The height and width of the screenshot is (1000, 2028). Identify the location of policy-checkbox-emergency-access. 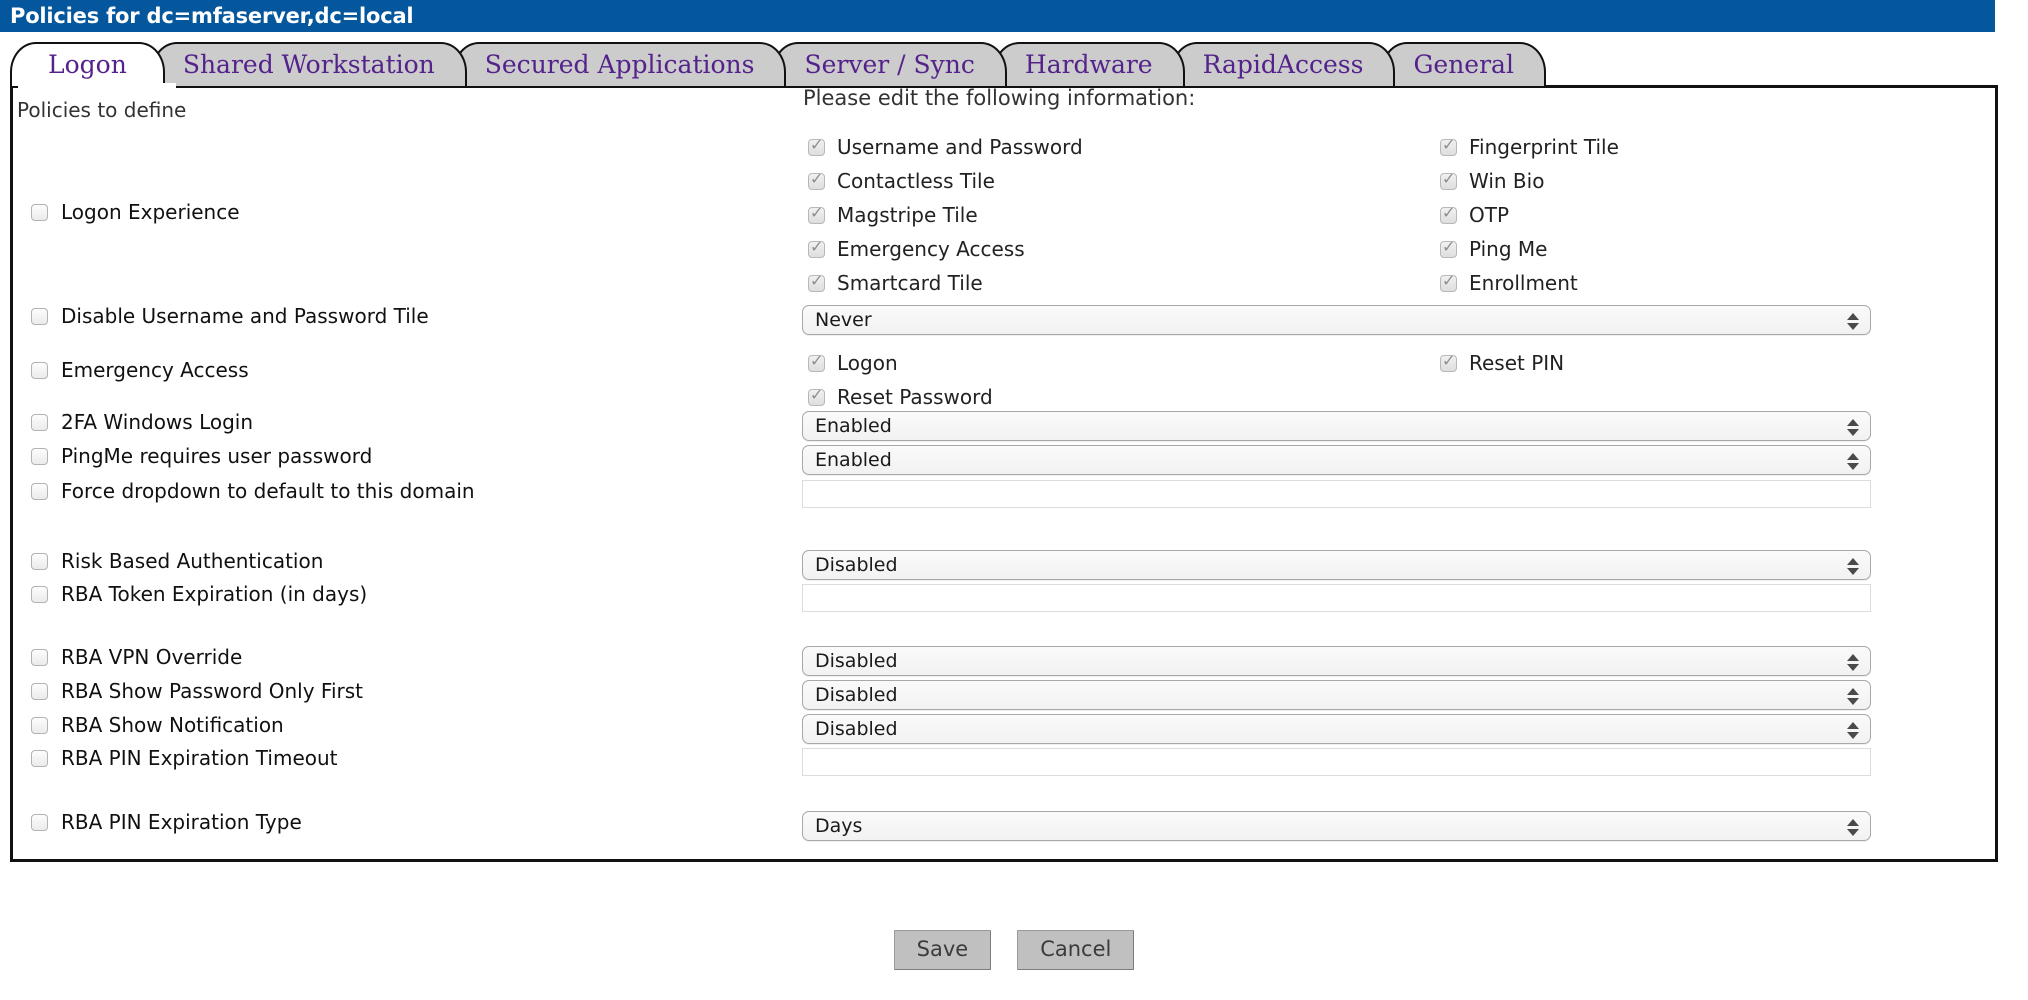
(39, 370).